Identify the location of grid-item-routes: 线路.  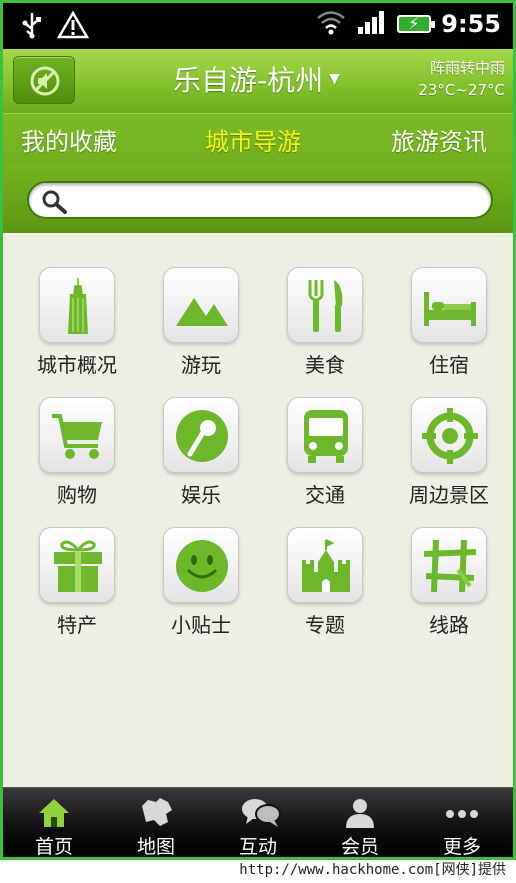
(443, 587).